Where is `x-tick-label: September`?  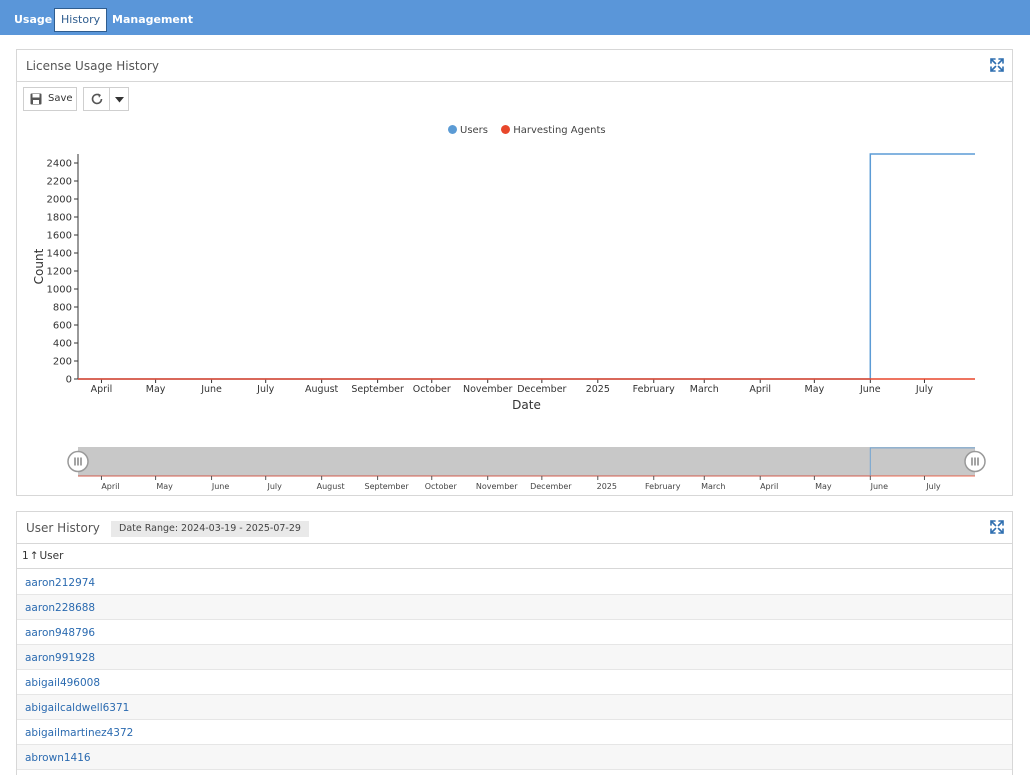
x-tick-label: September is located at coordinates (377, 389).